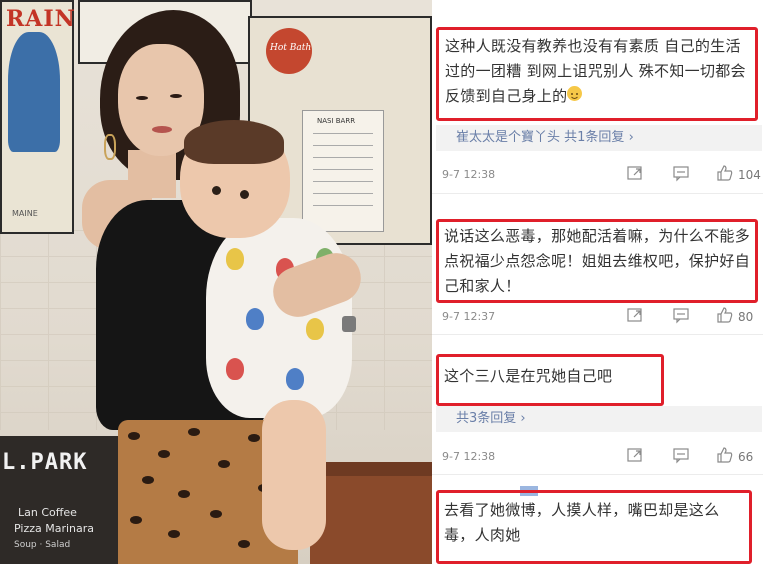 The image size is (763, 564). Describe the element at coordinates (279, 318) in the screenshot. I see `baby-romper` at that location.